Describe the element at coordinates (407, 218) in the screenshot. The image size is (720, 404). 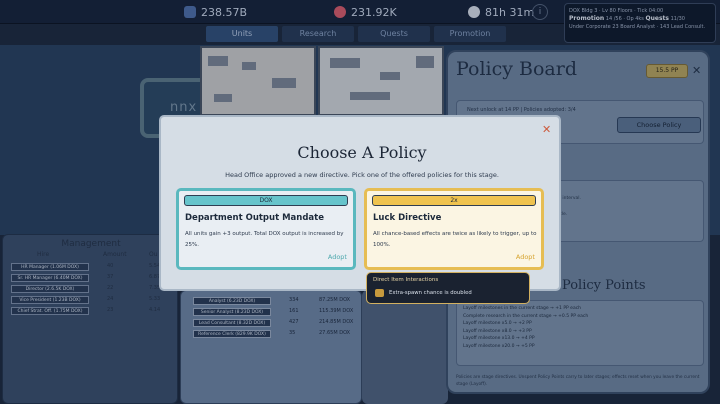
I see `policy-name: Luck Directive` at that location.